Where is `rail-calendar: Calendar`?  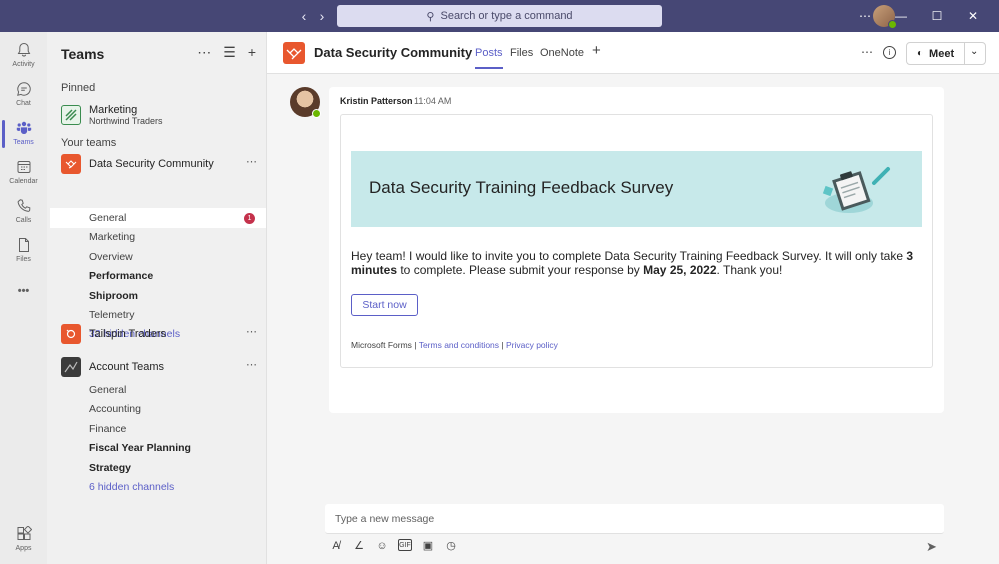 rail-calendar: Calendar is located at coordinates (23, 172).